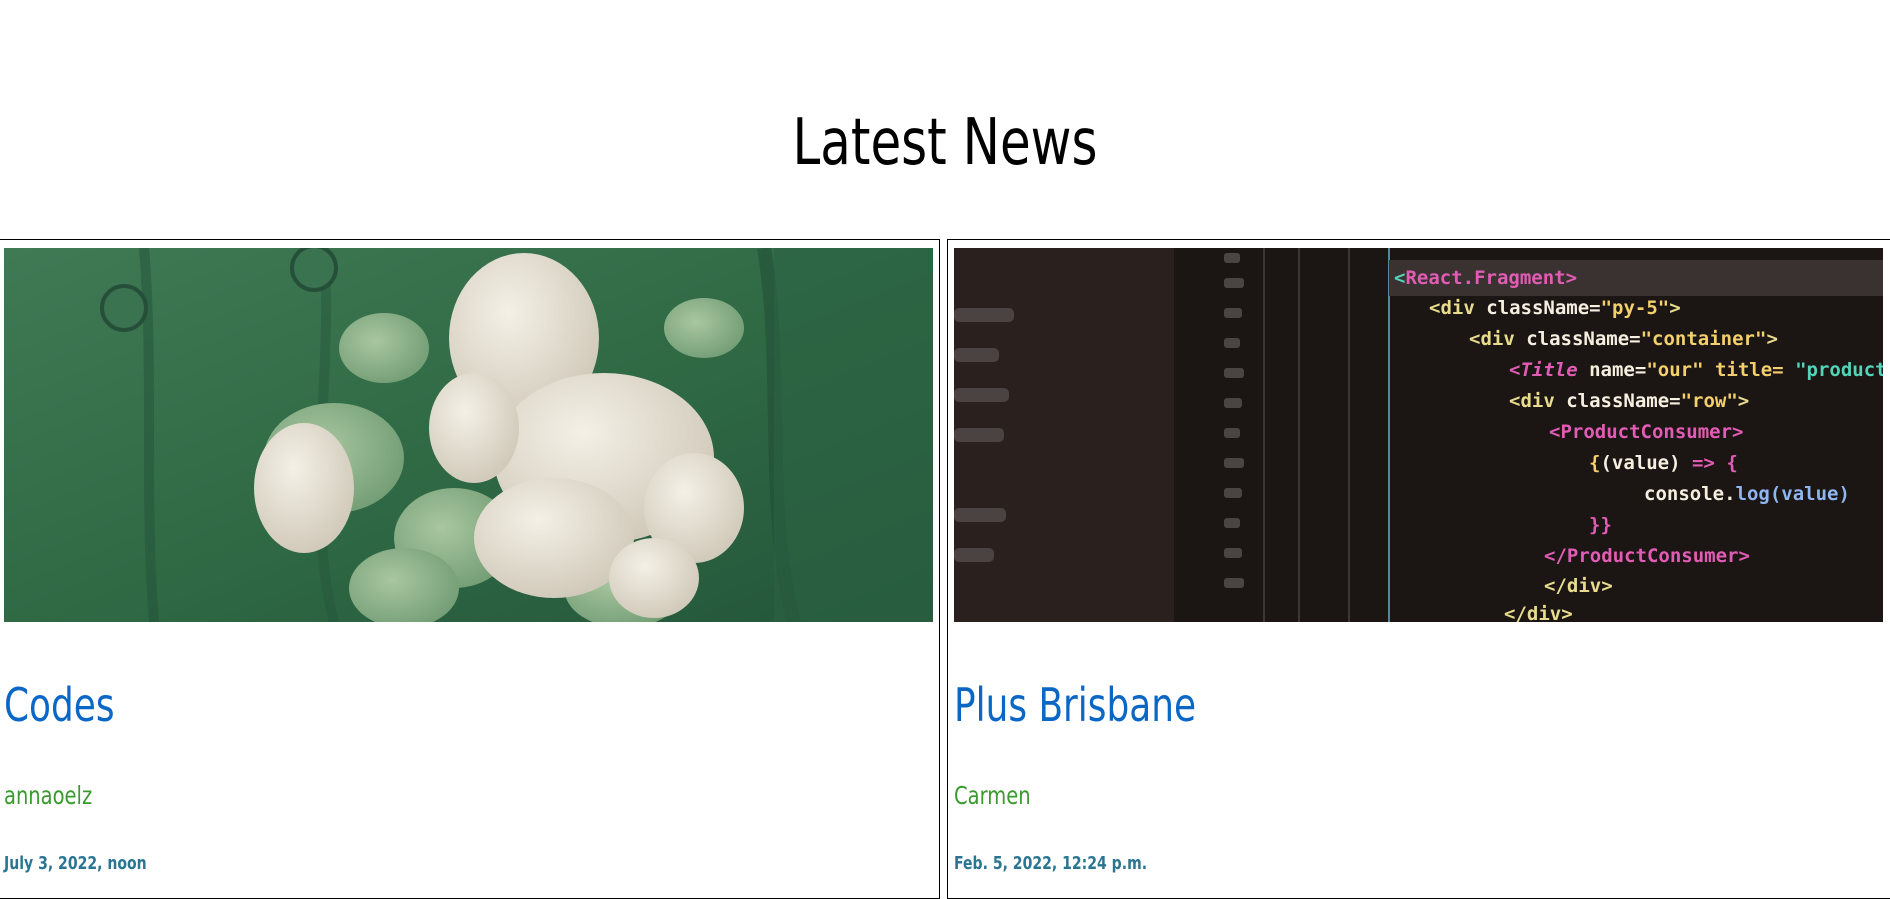 Image resolution: width=1890 pixels, height=899 pixels. Describe the element at coordinates (59, 705) in the screenshot. I see `news-title-link: Codes` at that location.